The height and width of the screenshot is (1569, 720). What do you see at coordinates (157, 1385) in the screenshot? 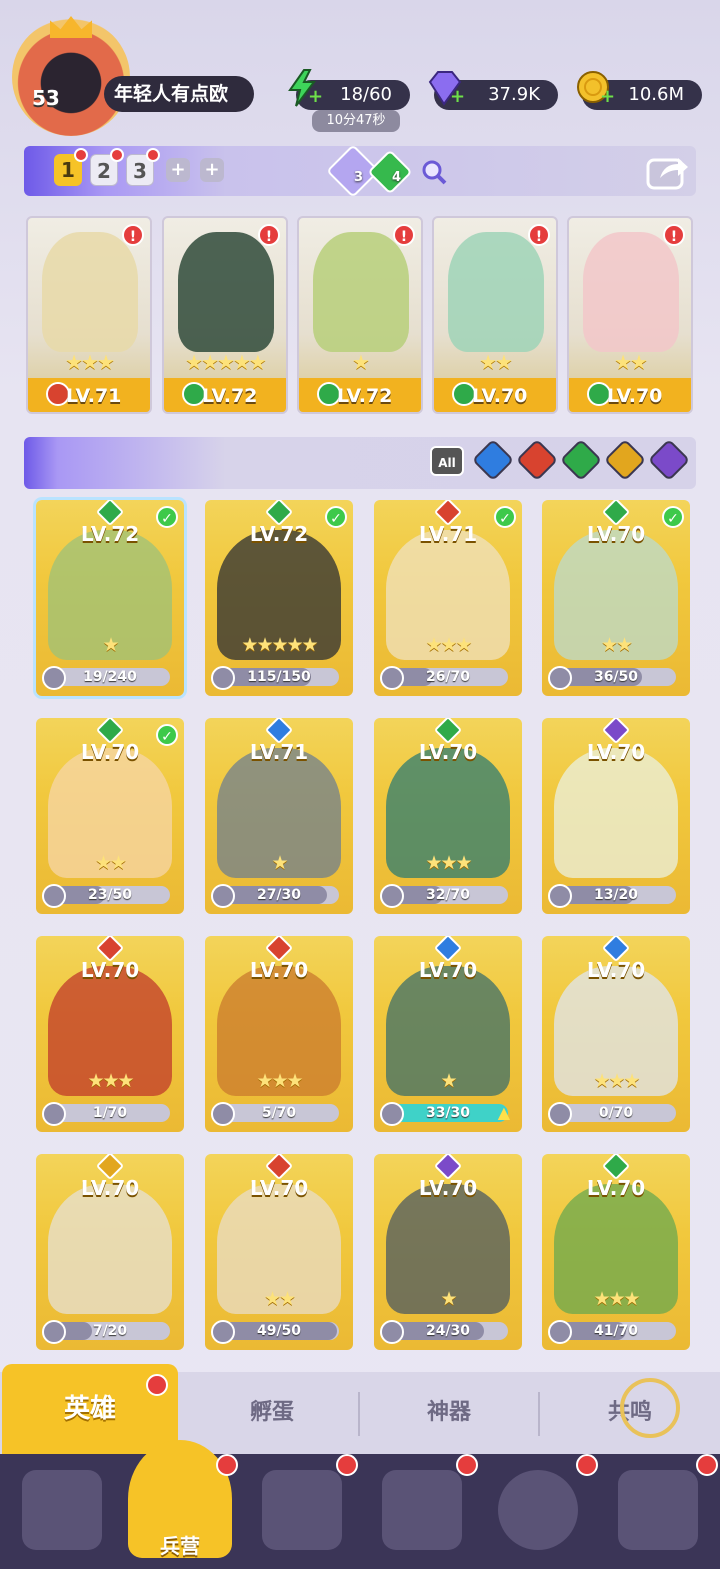
I see `tab-heroes-alert-icon` at bounding box center [157, 1385].